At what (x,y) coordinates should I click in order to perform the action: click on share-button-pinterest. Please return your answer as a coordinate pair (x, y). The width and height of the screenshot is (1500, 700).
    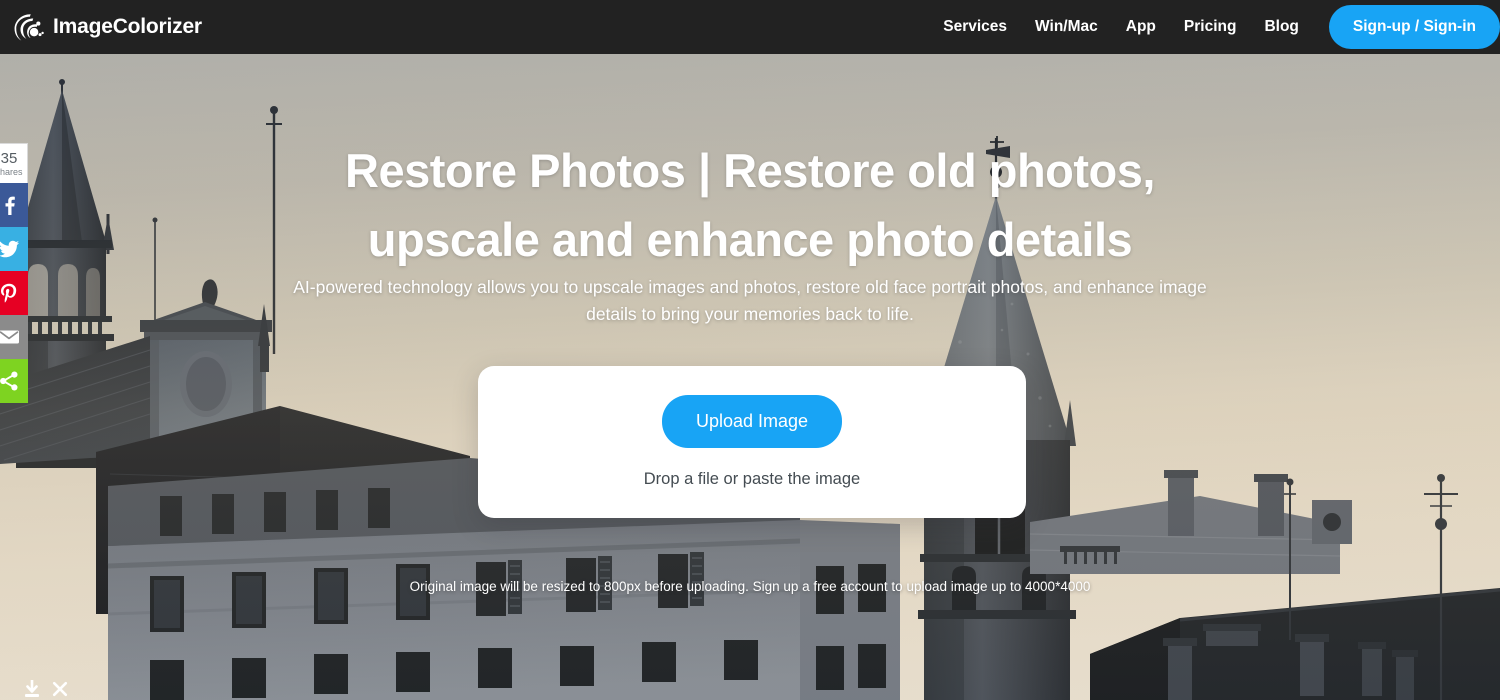
    Looking at the image, I should click on (14, 293).